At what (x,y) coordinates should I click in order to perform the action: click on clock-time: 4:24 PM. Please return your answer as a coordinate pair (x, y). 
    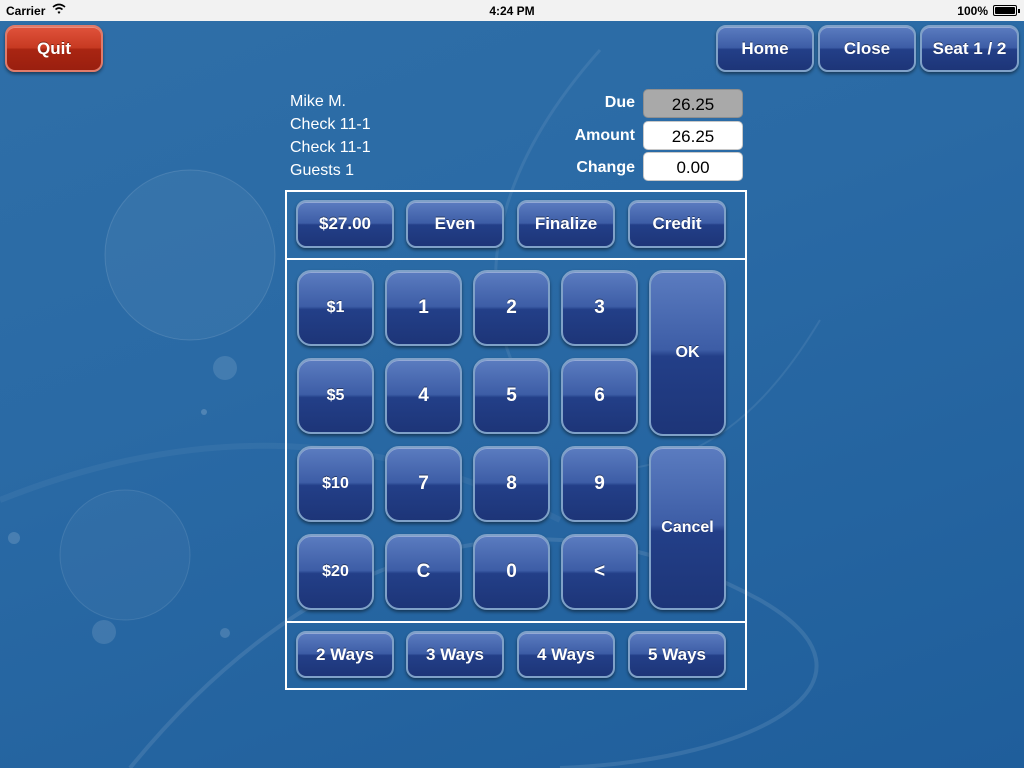
    Looking at the image, I should click on (512, 11).